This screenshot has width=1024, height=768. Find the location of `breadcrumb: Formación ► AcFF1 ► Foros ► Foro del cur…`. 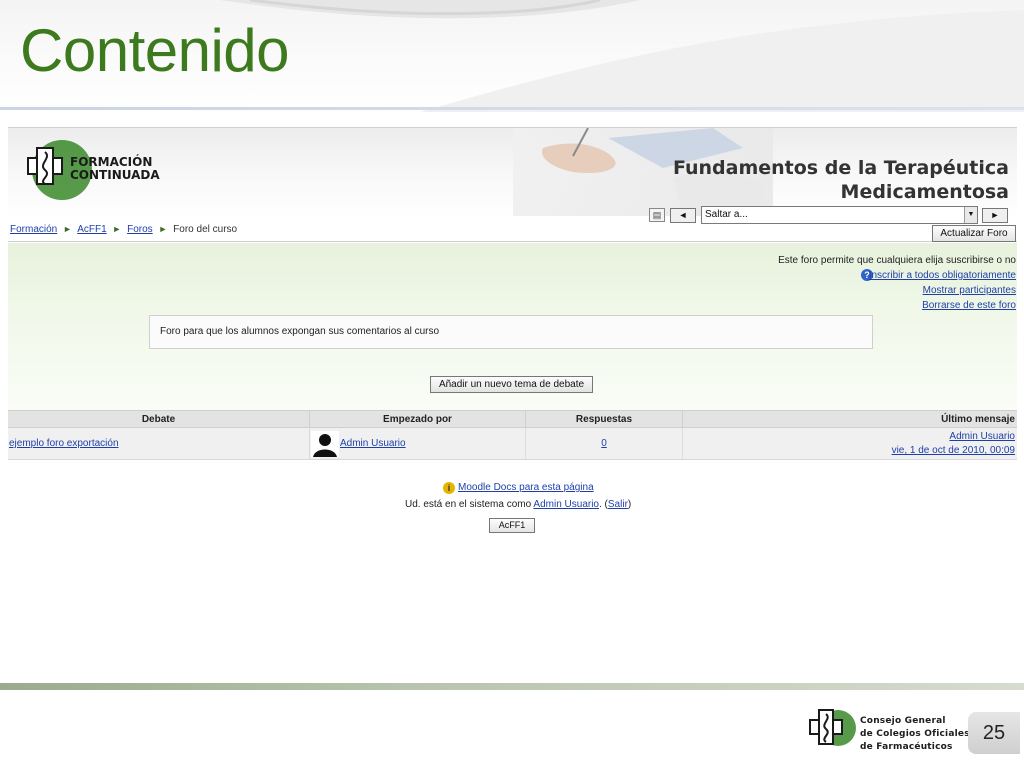

breadcrumb: Formación ► AcFF1 ► Foros ► Foro del cur… is located at coordinates (123, 229).